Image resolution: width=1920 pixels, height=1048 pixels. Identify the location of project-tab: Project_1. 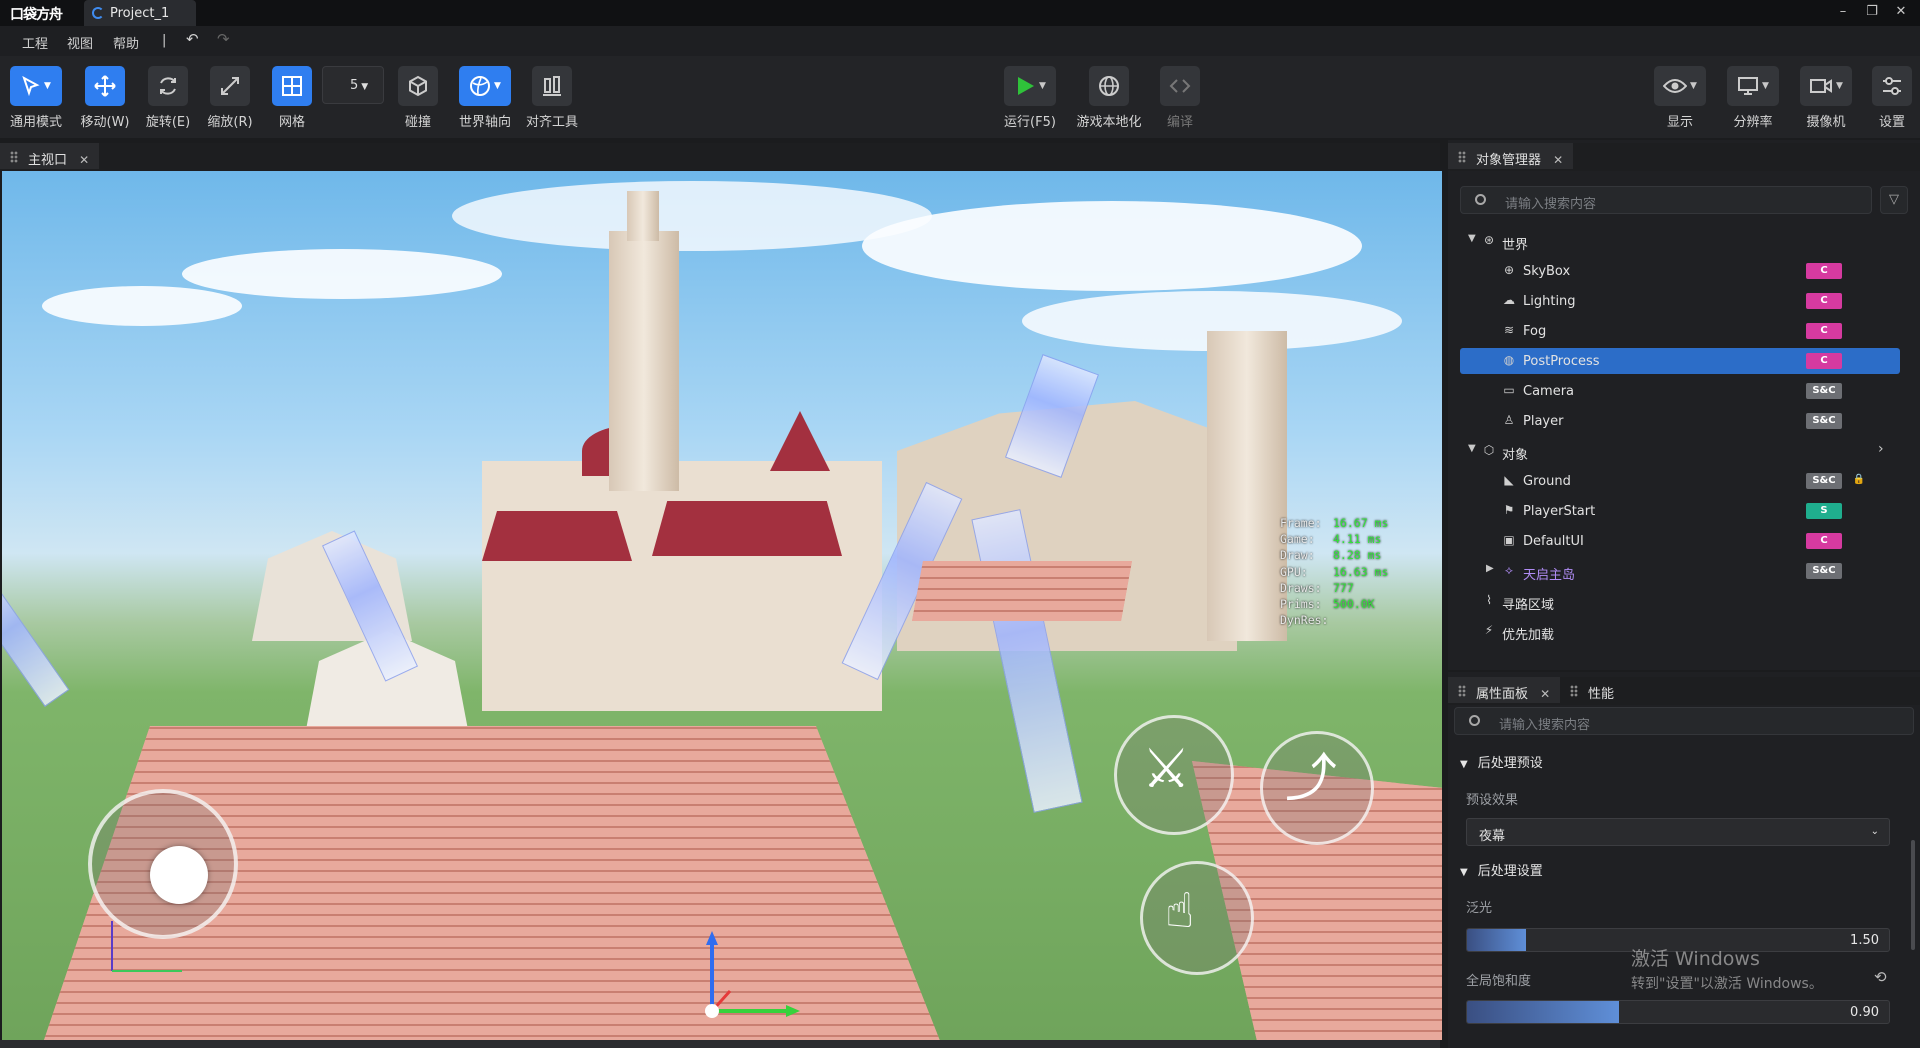
(140, 13).